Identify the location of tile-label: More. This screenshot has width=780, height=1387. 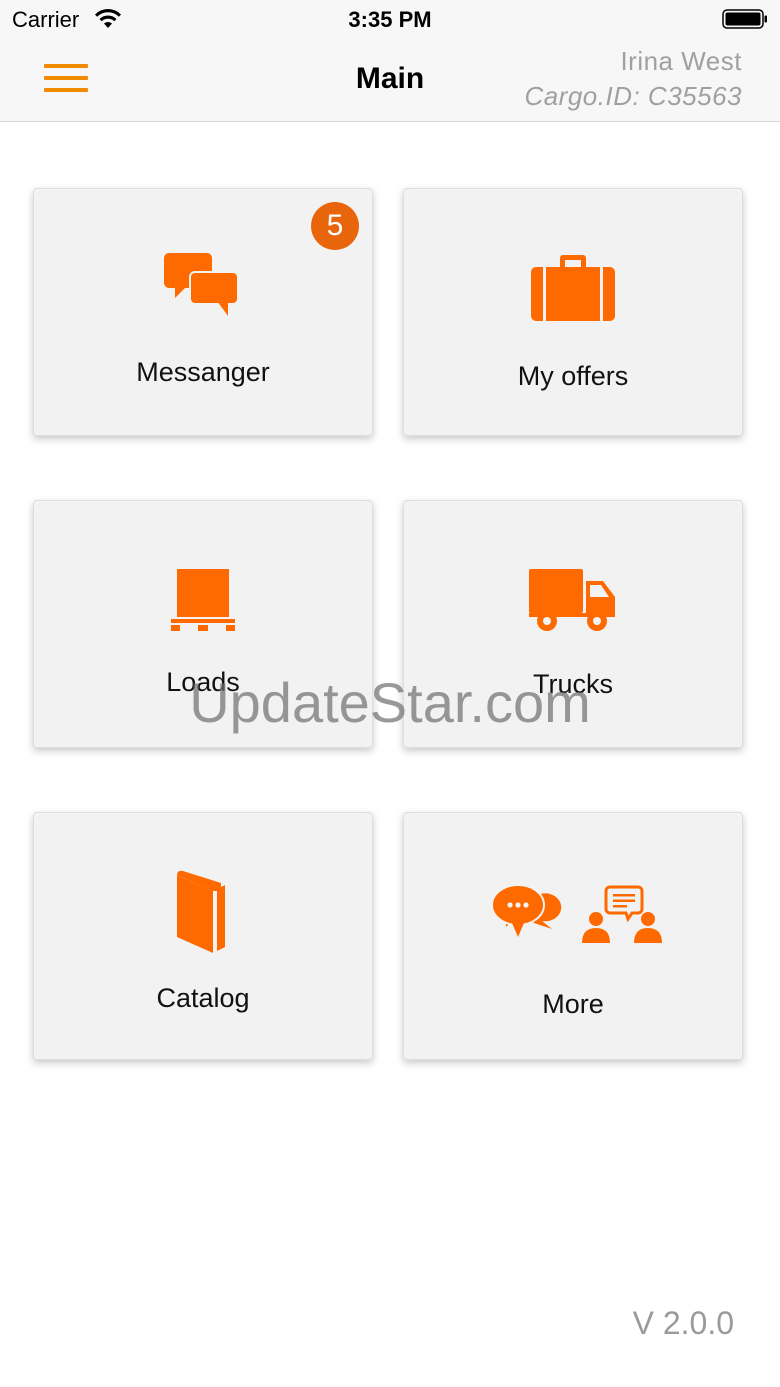
(573, 1004).